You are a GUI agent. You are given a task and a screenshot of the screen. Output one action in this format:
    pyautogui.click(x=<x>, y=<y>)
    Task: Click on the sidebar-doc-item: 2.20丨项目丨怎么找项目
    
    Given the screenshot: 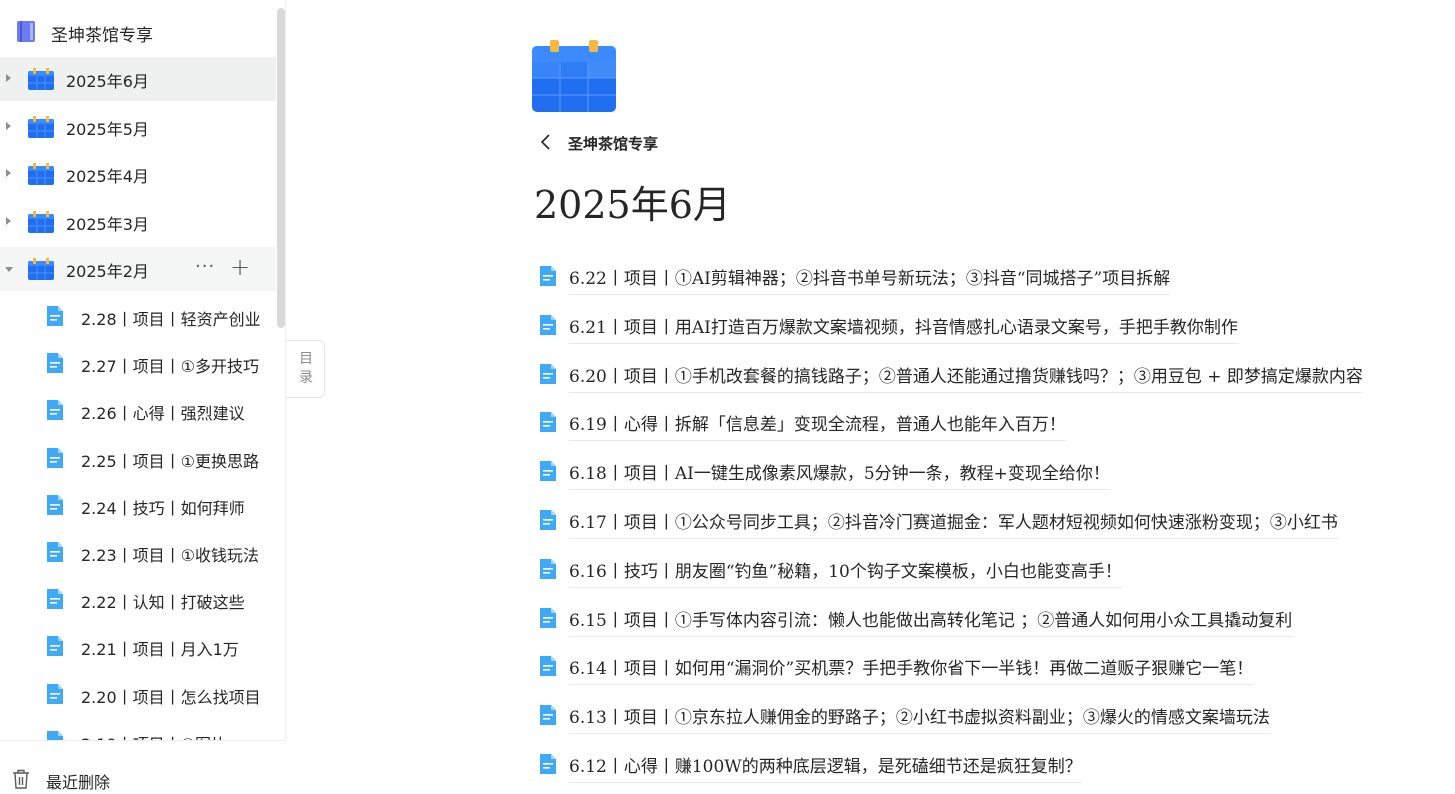 What is the action you would take?
    pyautogui.click(x=138, y=694)
    